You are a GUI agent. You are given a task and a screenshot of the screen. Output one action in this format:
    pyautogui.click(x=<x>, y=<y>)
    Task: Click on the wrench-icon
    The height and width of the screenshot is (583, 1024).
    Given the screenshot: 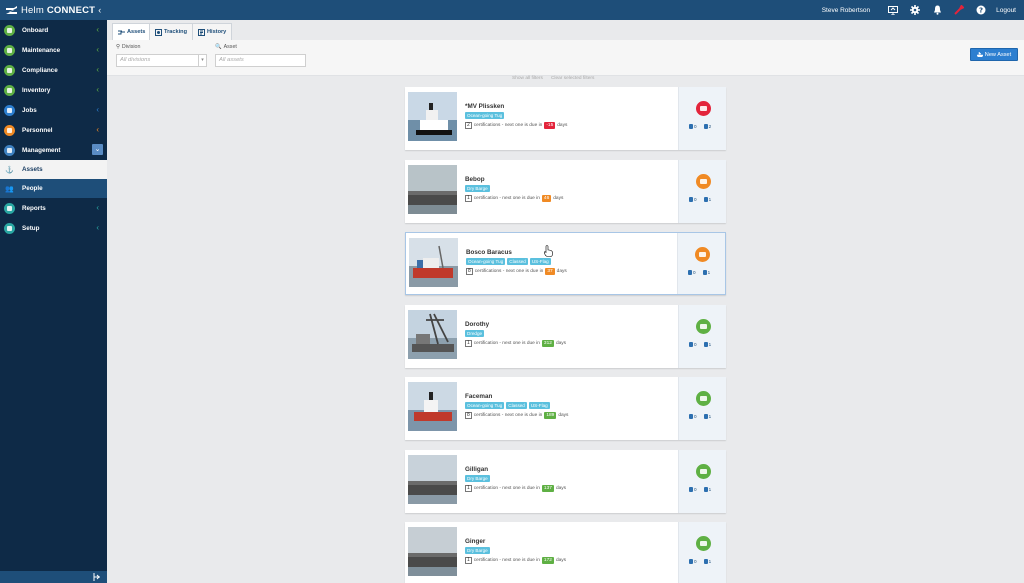 What is the action you would take?
    pyautogui.click(x=959, y=10)
    